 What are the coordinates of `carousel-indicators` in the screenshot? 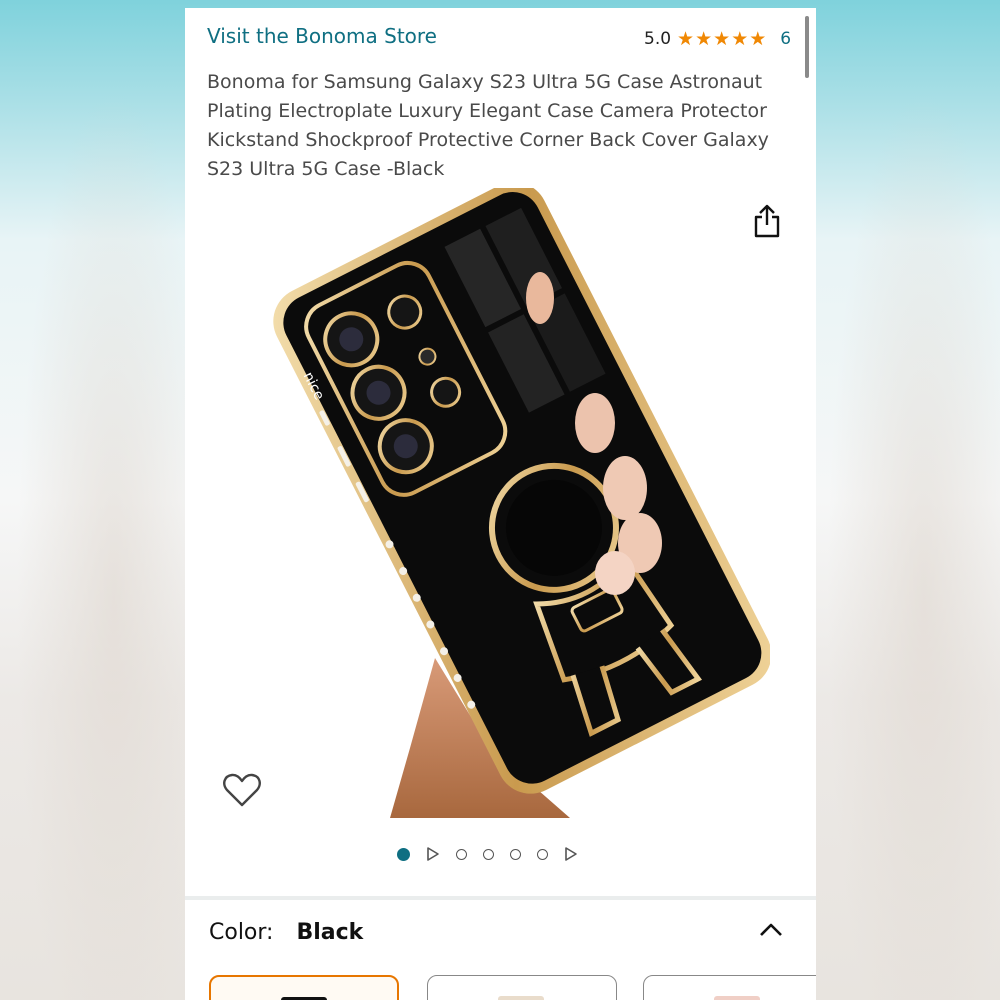 It's located at (487, 854).